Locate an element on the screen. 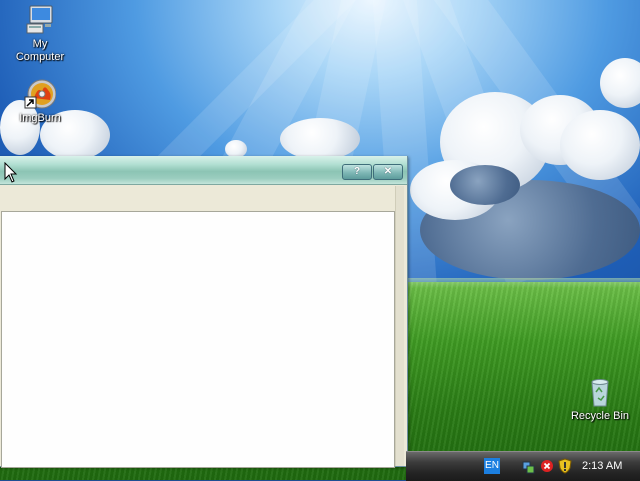 The image size is (640, 481). taskbar-clock: 2:13 AM is located at coordinates (602, 466).